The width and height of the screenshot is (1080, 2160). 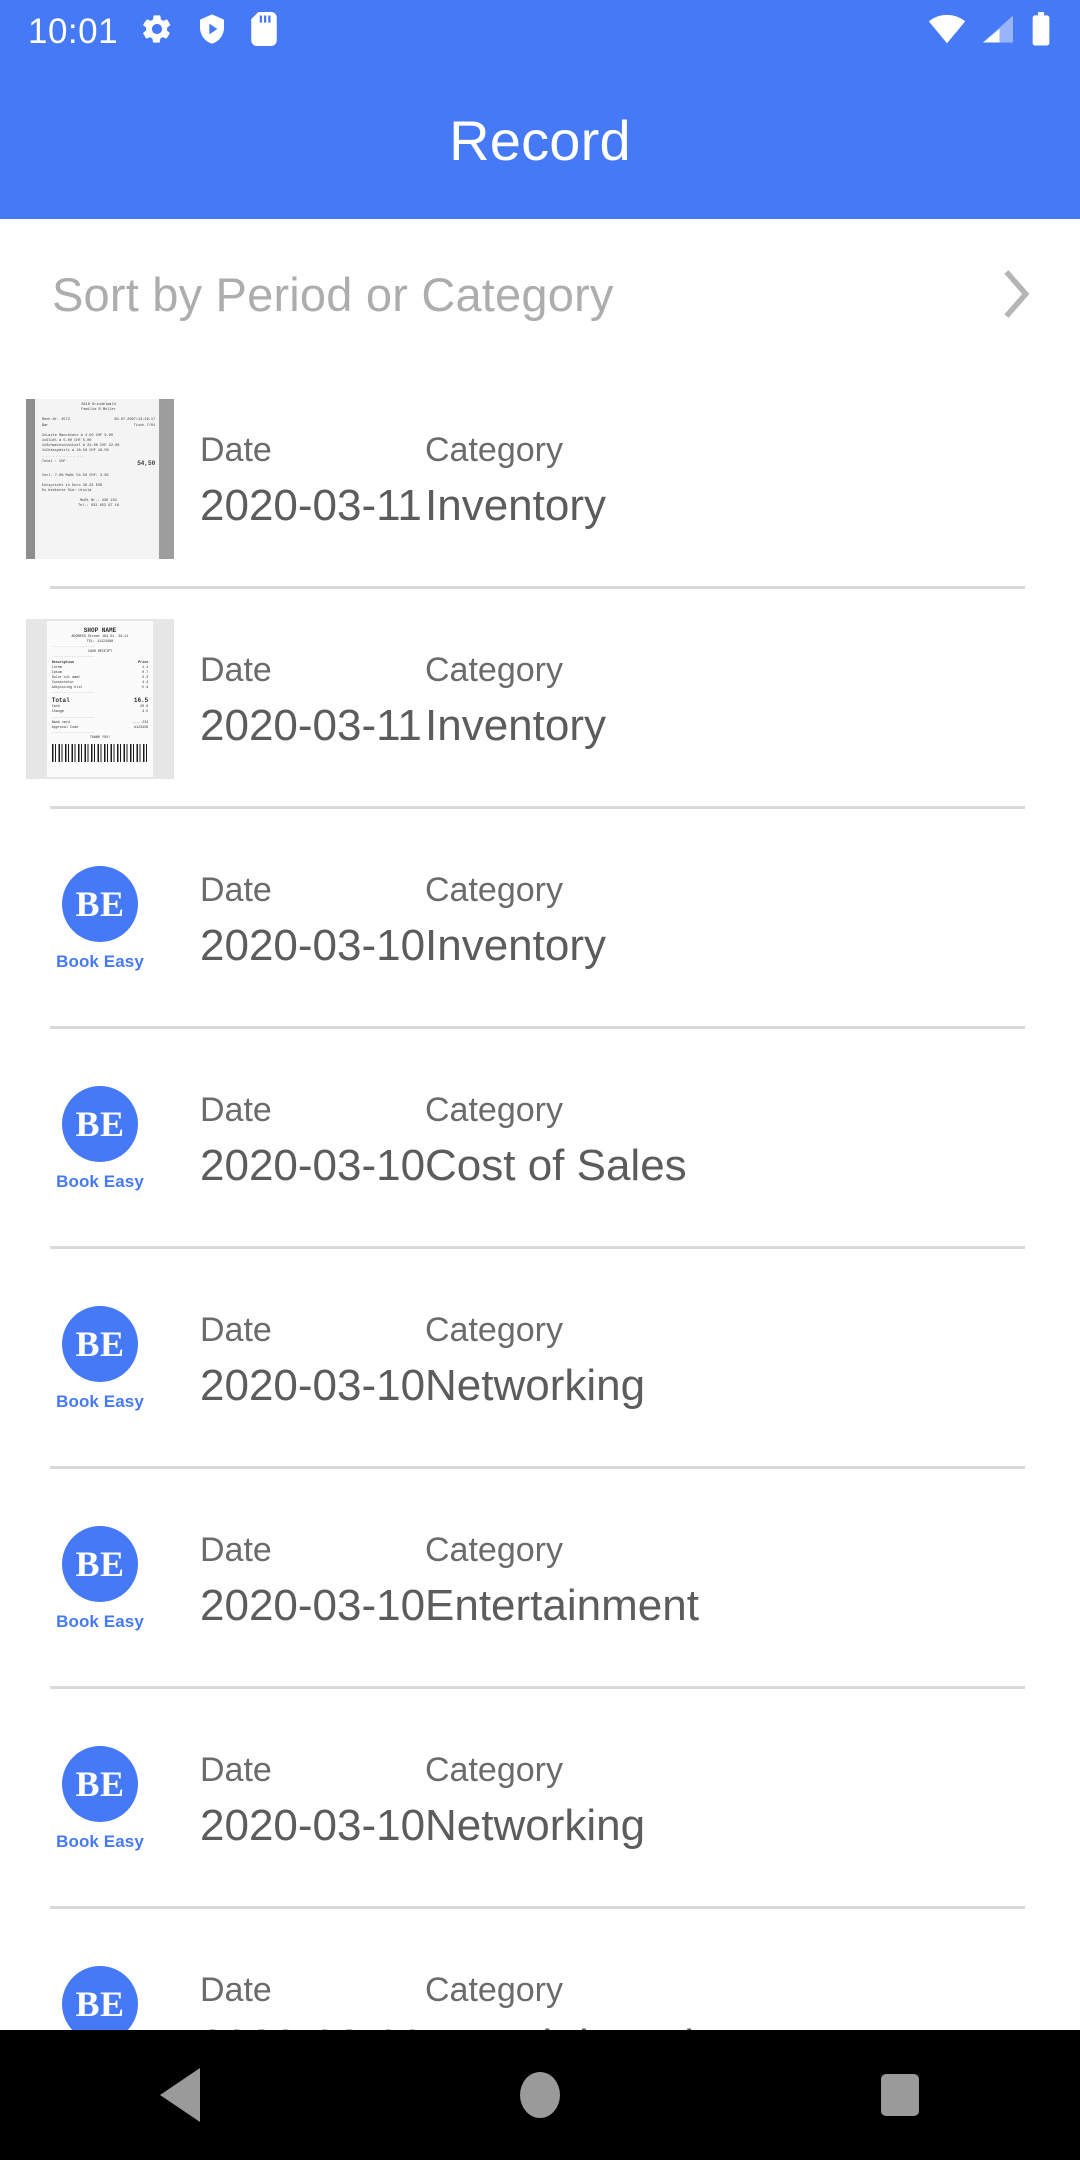 I want to click on recents-button, so click(x=900, y=2095).